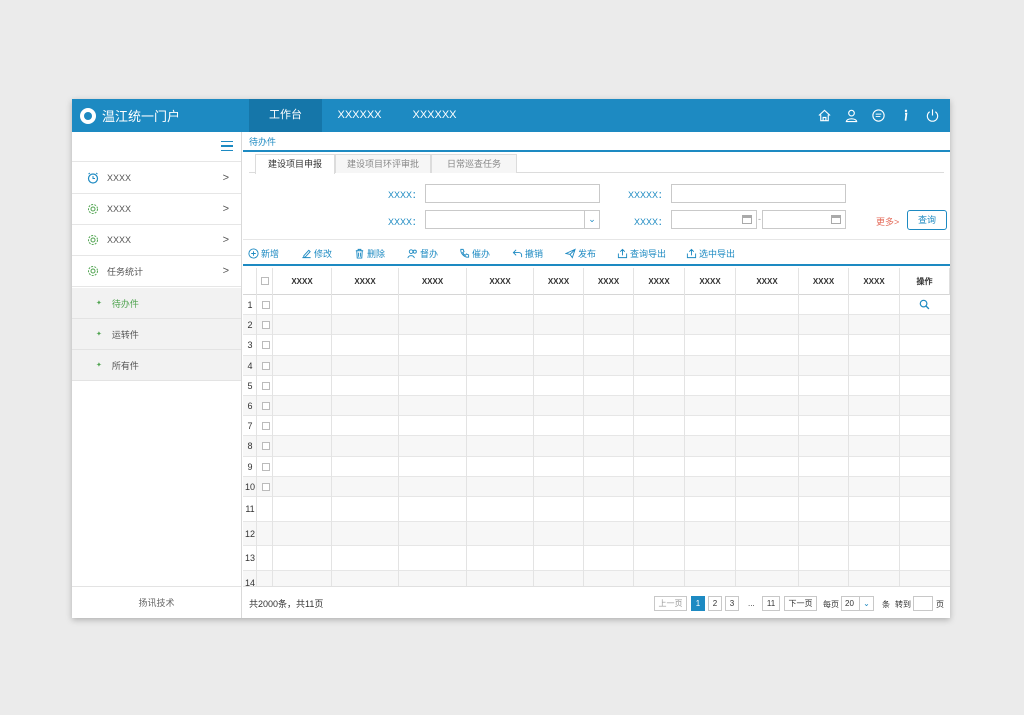 The image size is (1024, 715). Describe the element at coordinates (596, 578) in the screenshot. I see `table-row: 14` at that location.